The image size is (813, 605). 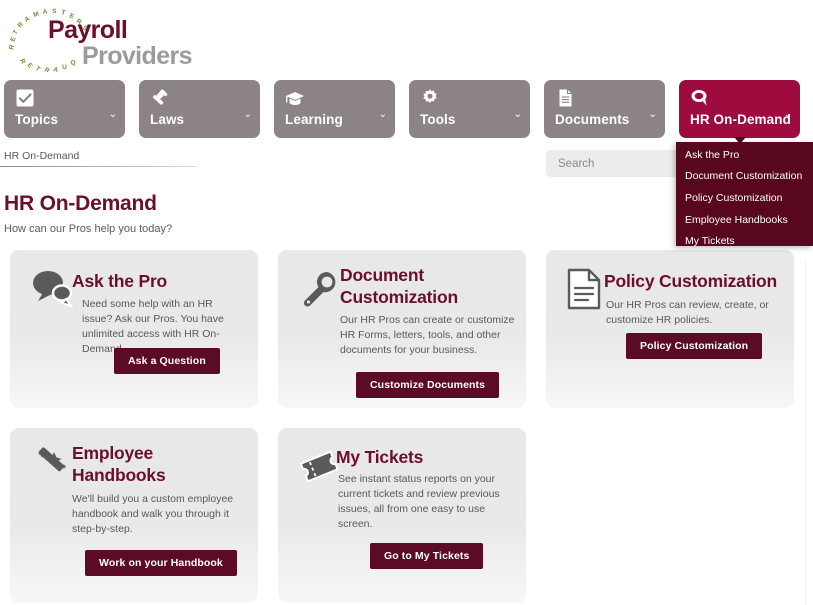 What do you see at coordinates (809, 302) in the screenshot?
I see `page-scrollbar` at bounding box center [809, 302].